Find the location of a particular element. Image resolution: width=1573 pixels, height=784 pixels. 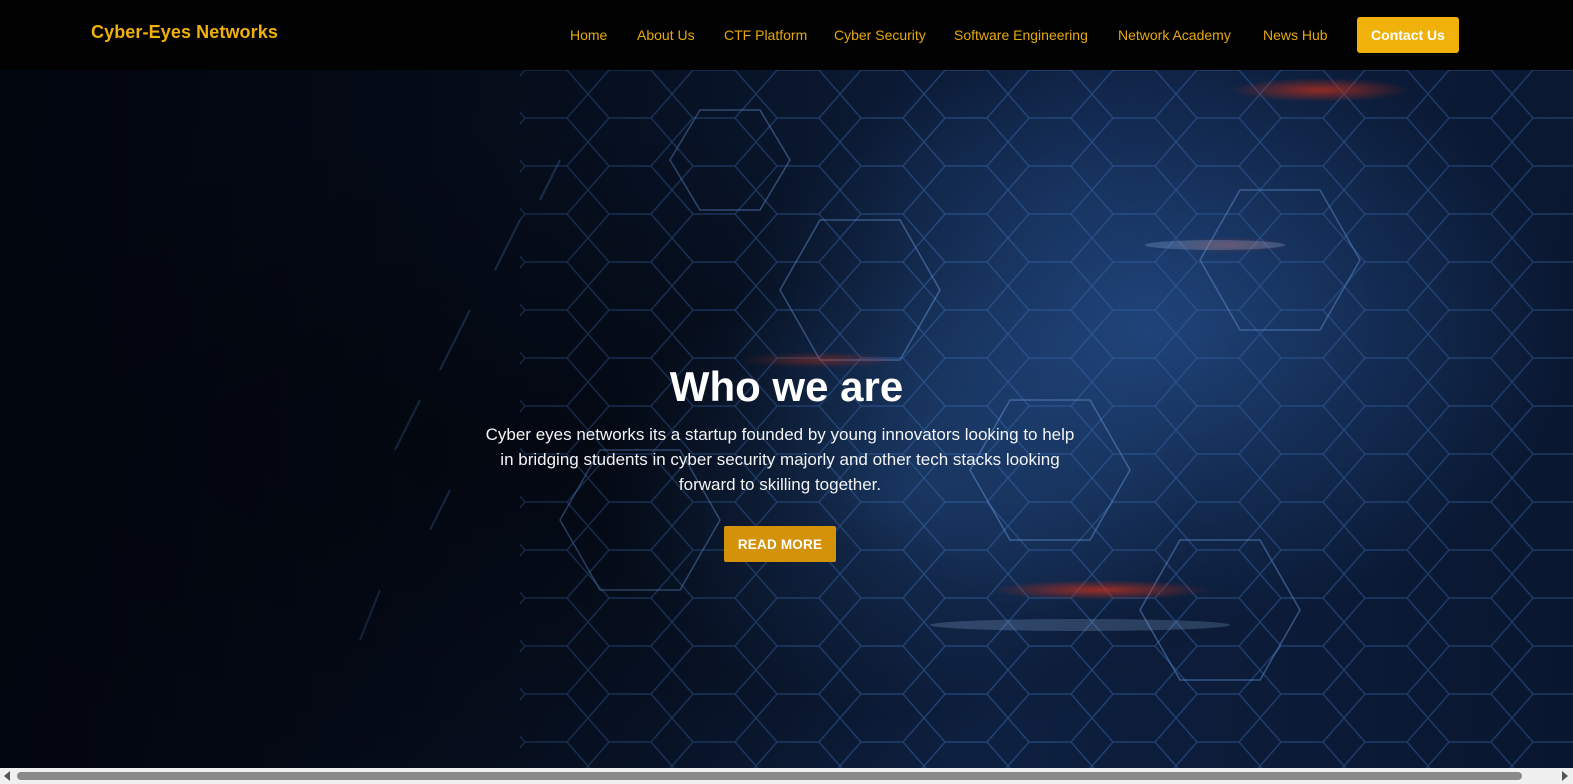

nav-link-software-engineering: Software Engineering is located at coordinates (1021, 35).